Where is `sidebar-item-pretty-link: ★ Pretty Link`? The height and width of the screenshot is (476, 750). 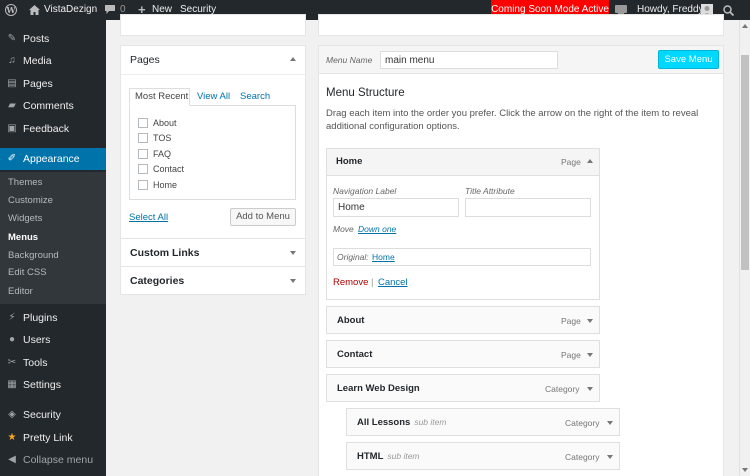
sidebar-item-pretty-link: ★ Pretty Link is located at coordinates (53, 438).